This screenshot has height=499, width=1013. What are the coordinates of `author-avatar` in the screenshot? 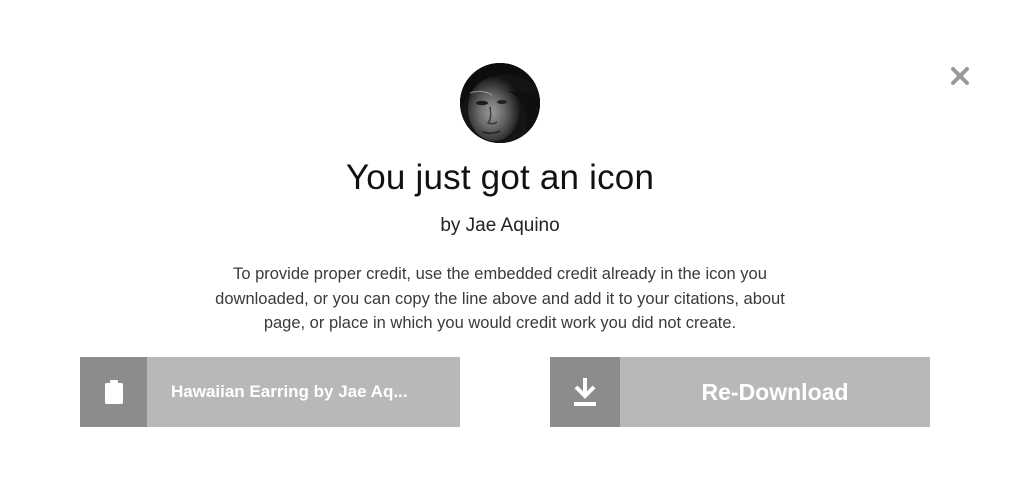 It's located at (500, 103).